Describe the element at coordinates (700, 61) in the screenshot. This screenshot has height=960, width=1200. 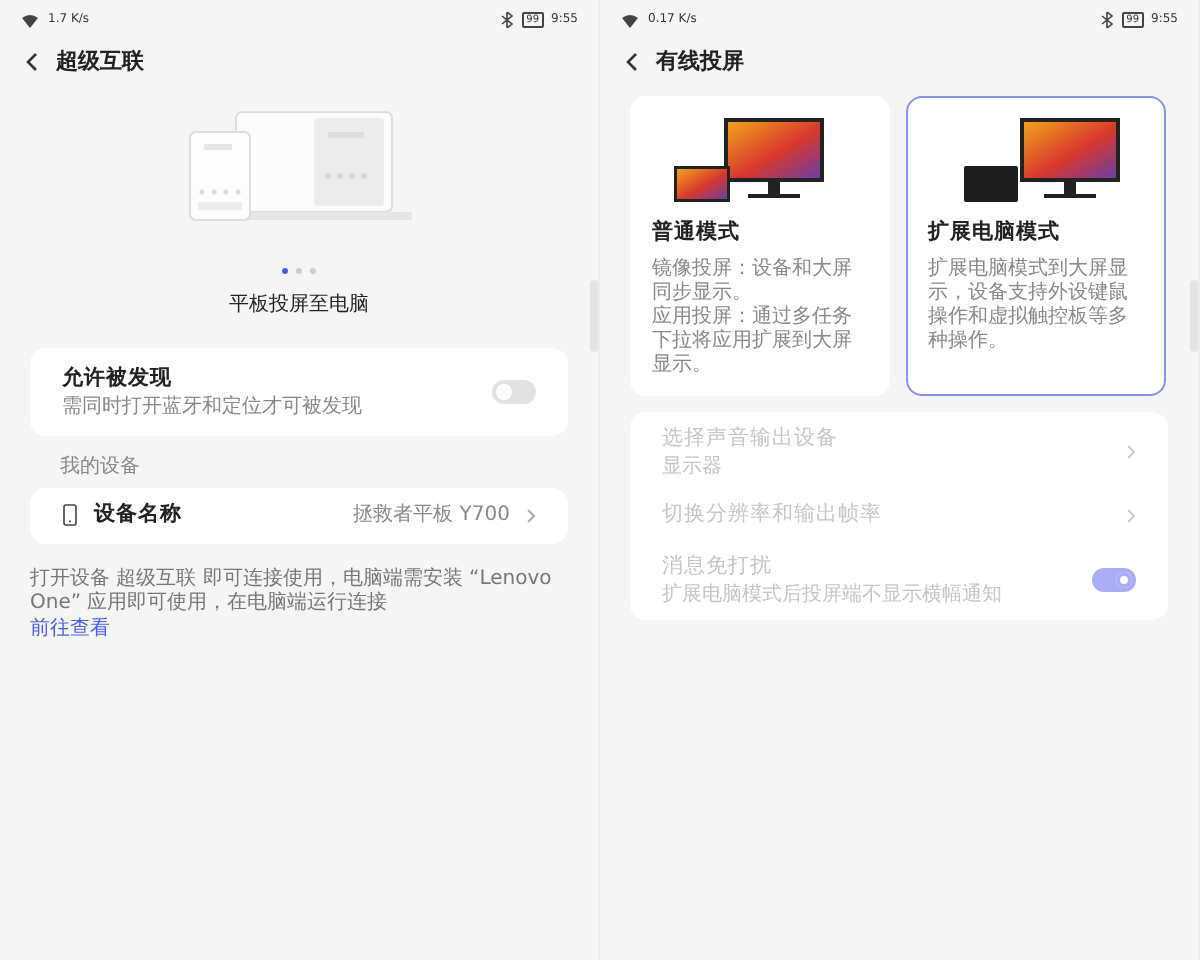
I see `page-title: 有线投屏` at that location.